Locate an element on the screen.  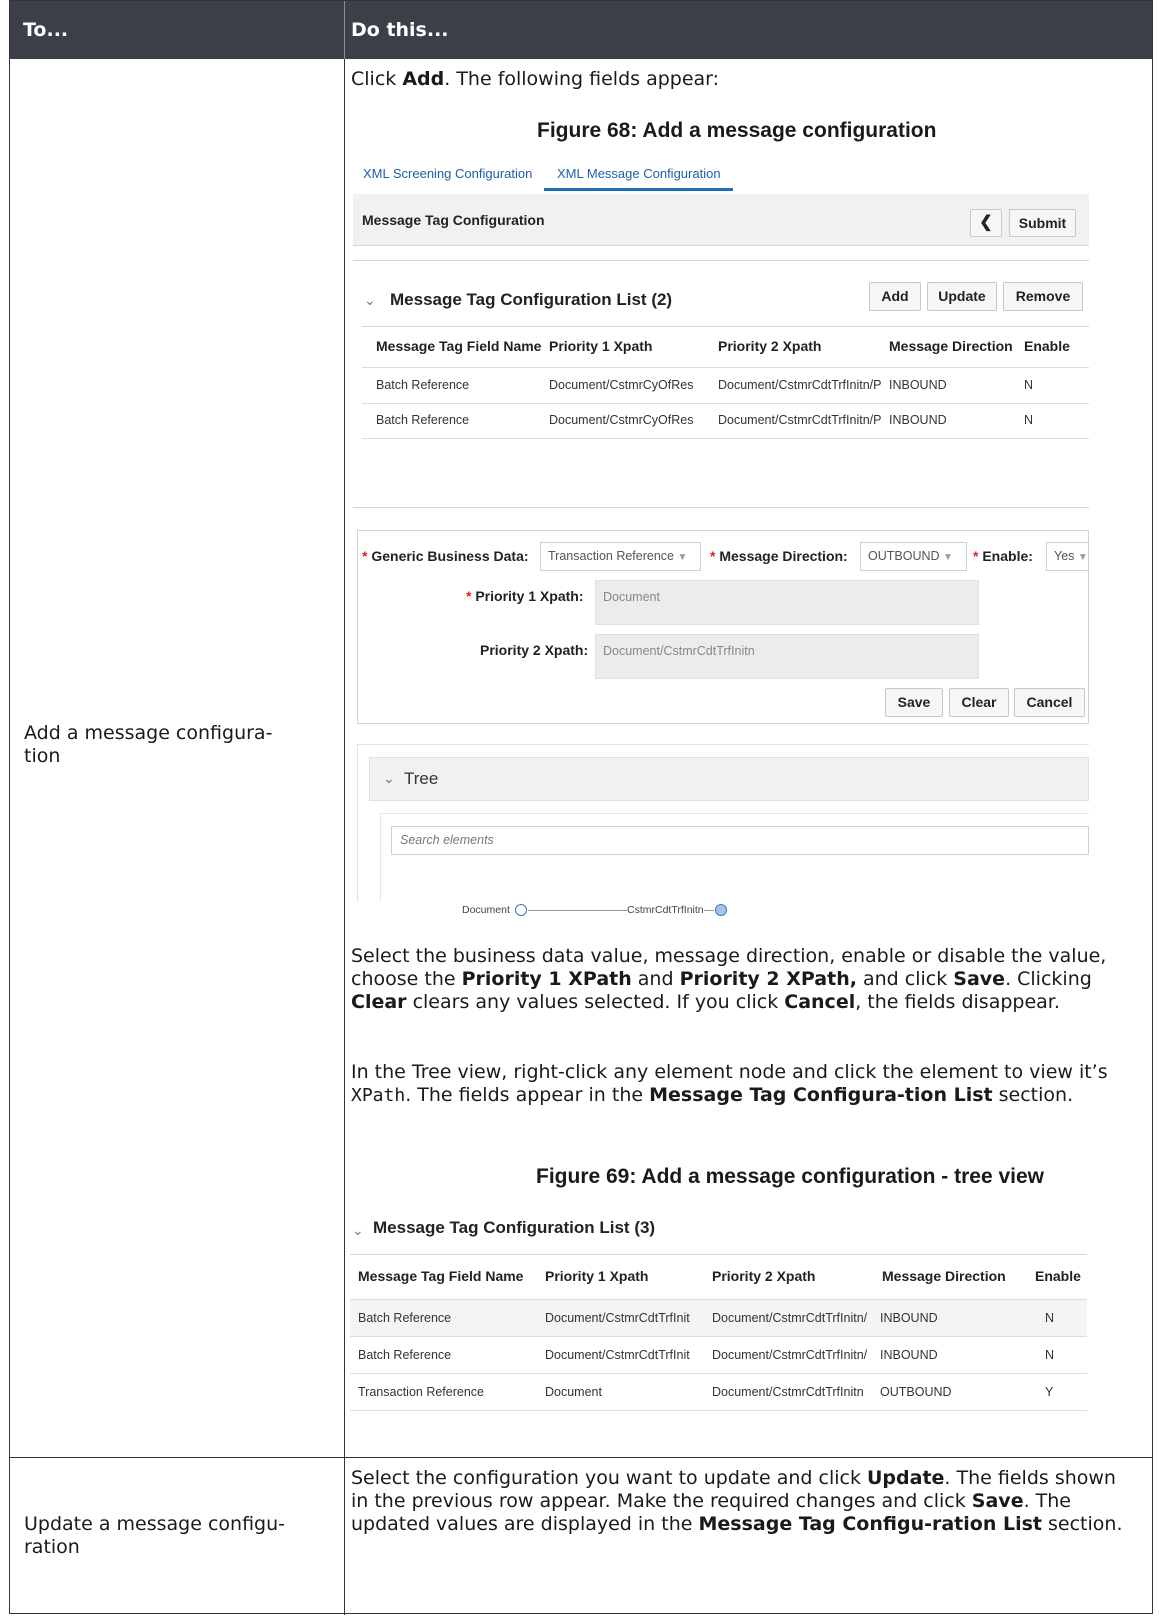
priority-2-input: Document/CstmrCdtTrfInitn is located at coordinates (787, 656).